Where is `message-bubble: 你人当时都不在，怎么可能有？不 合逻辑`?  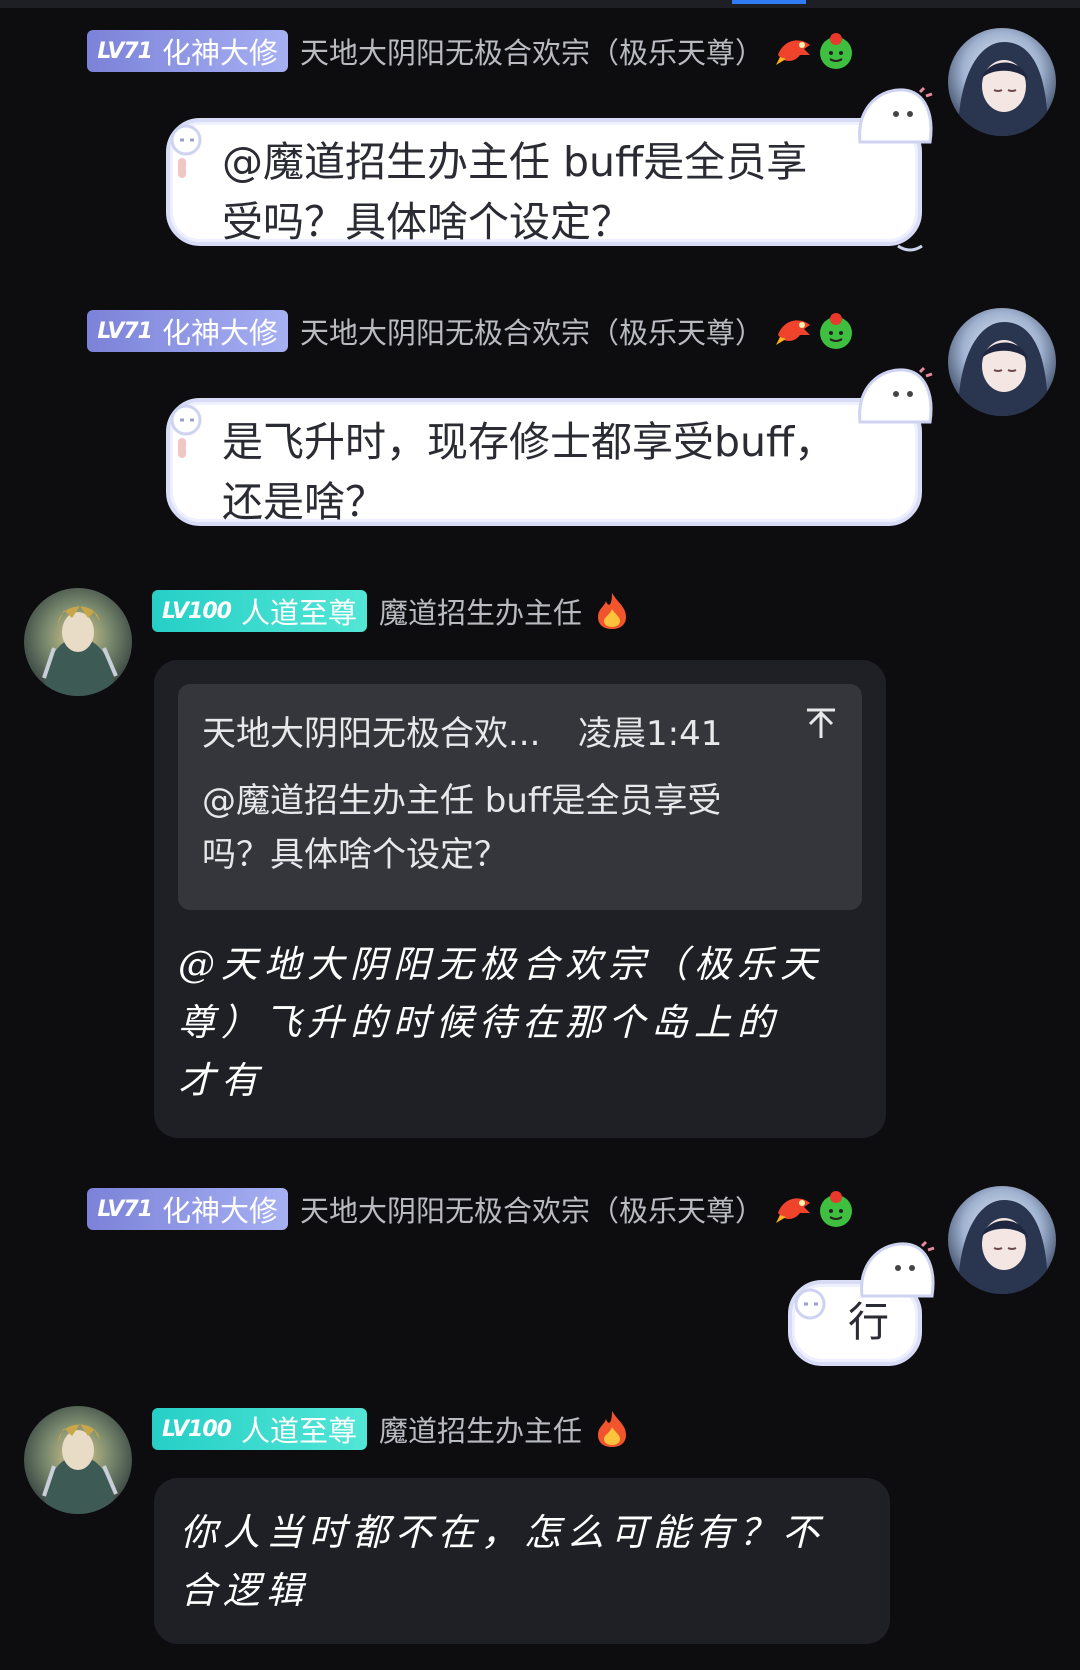 message-bubble: 你人当时都不在，怎么可能有？不 合逻辑 is located at coordinates (522, 1561).